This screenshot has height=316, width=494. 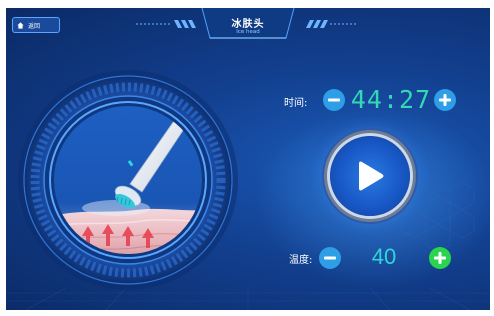 I want to click on temperature-decrease-button, so click(x=330, y=258).